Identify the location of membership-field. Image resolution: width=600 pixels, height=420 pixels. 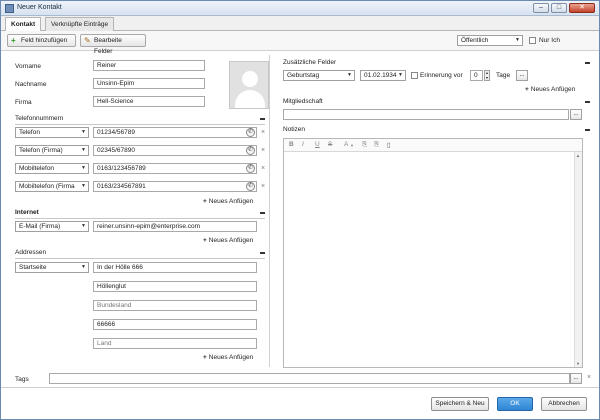
(426, 114).